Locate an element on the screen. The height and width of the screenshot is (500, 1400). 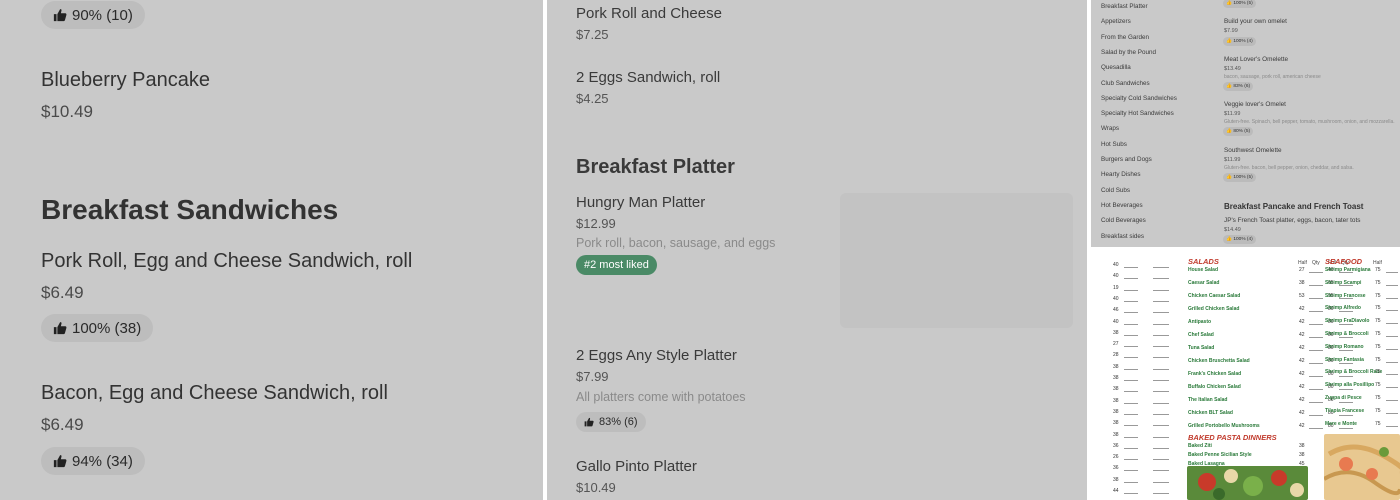
sidebar-category-item: Burgers and Dogs is located at coordinates (1126, 159).